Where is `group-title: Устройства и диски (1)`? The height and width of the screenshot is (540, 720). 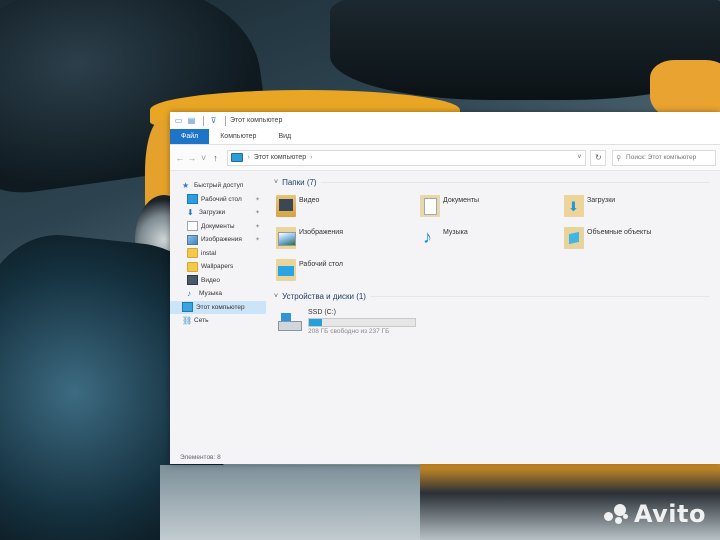
group-title: Устройства и диски (1) is located at coordinates (324, 296).